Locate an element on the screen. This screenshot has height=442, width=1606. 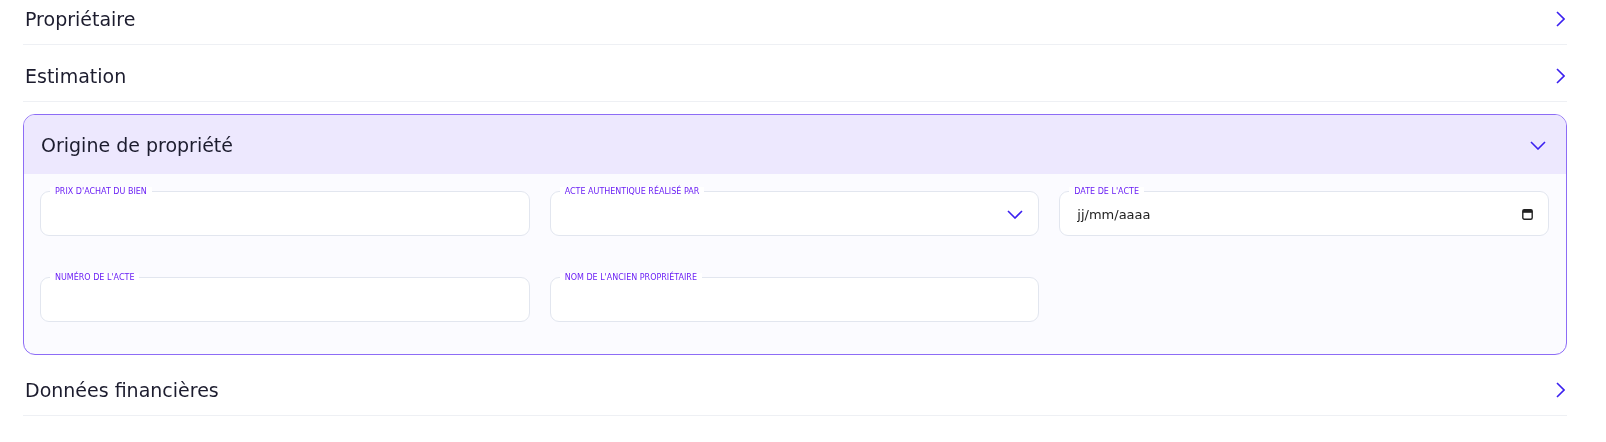
field-label: DATE DE L'ACTE is located at coordinates (1106, 191).